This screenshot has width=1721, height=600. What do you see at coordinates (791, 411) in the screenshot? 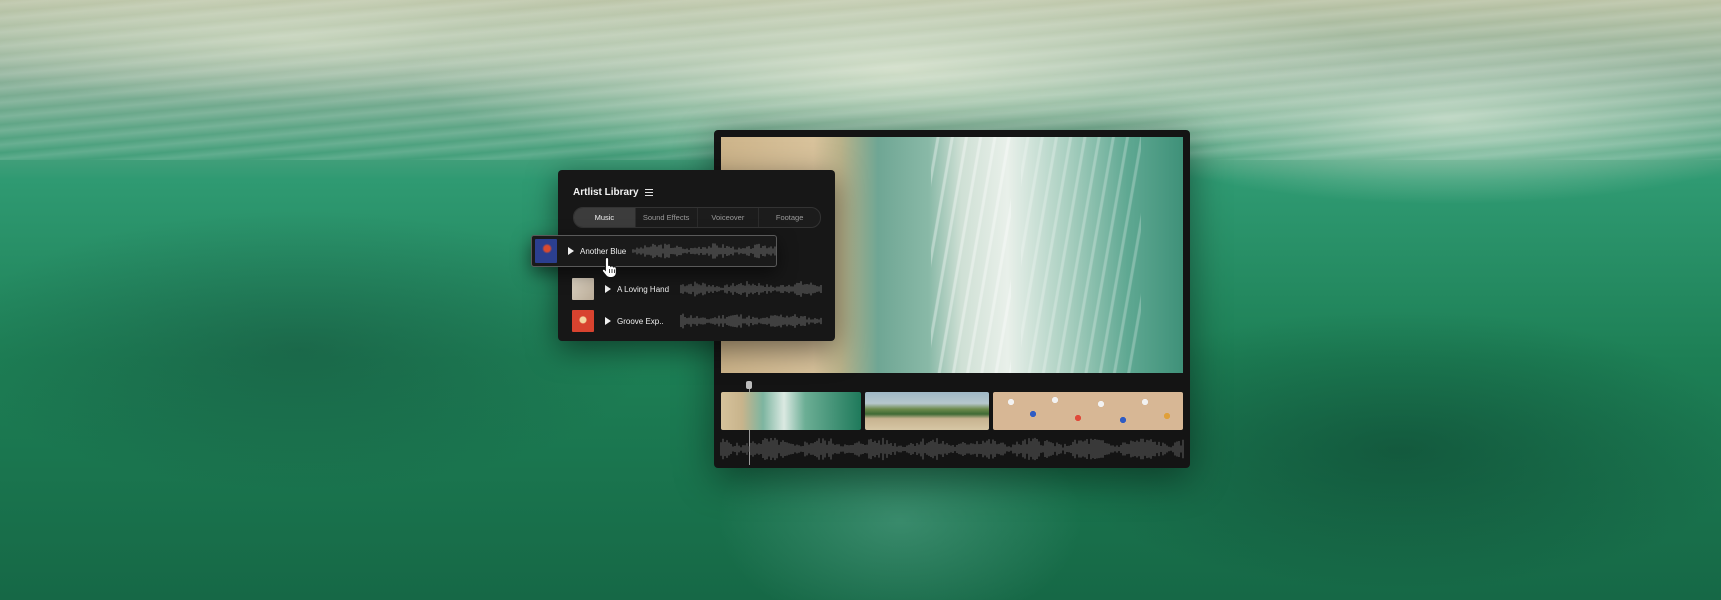
I see `timeline-clip-beach-waves` at bounding box center [791, 411].